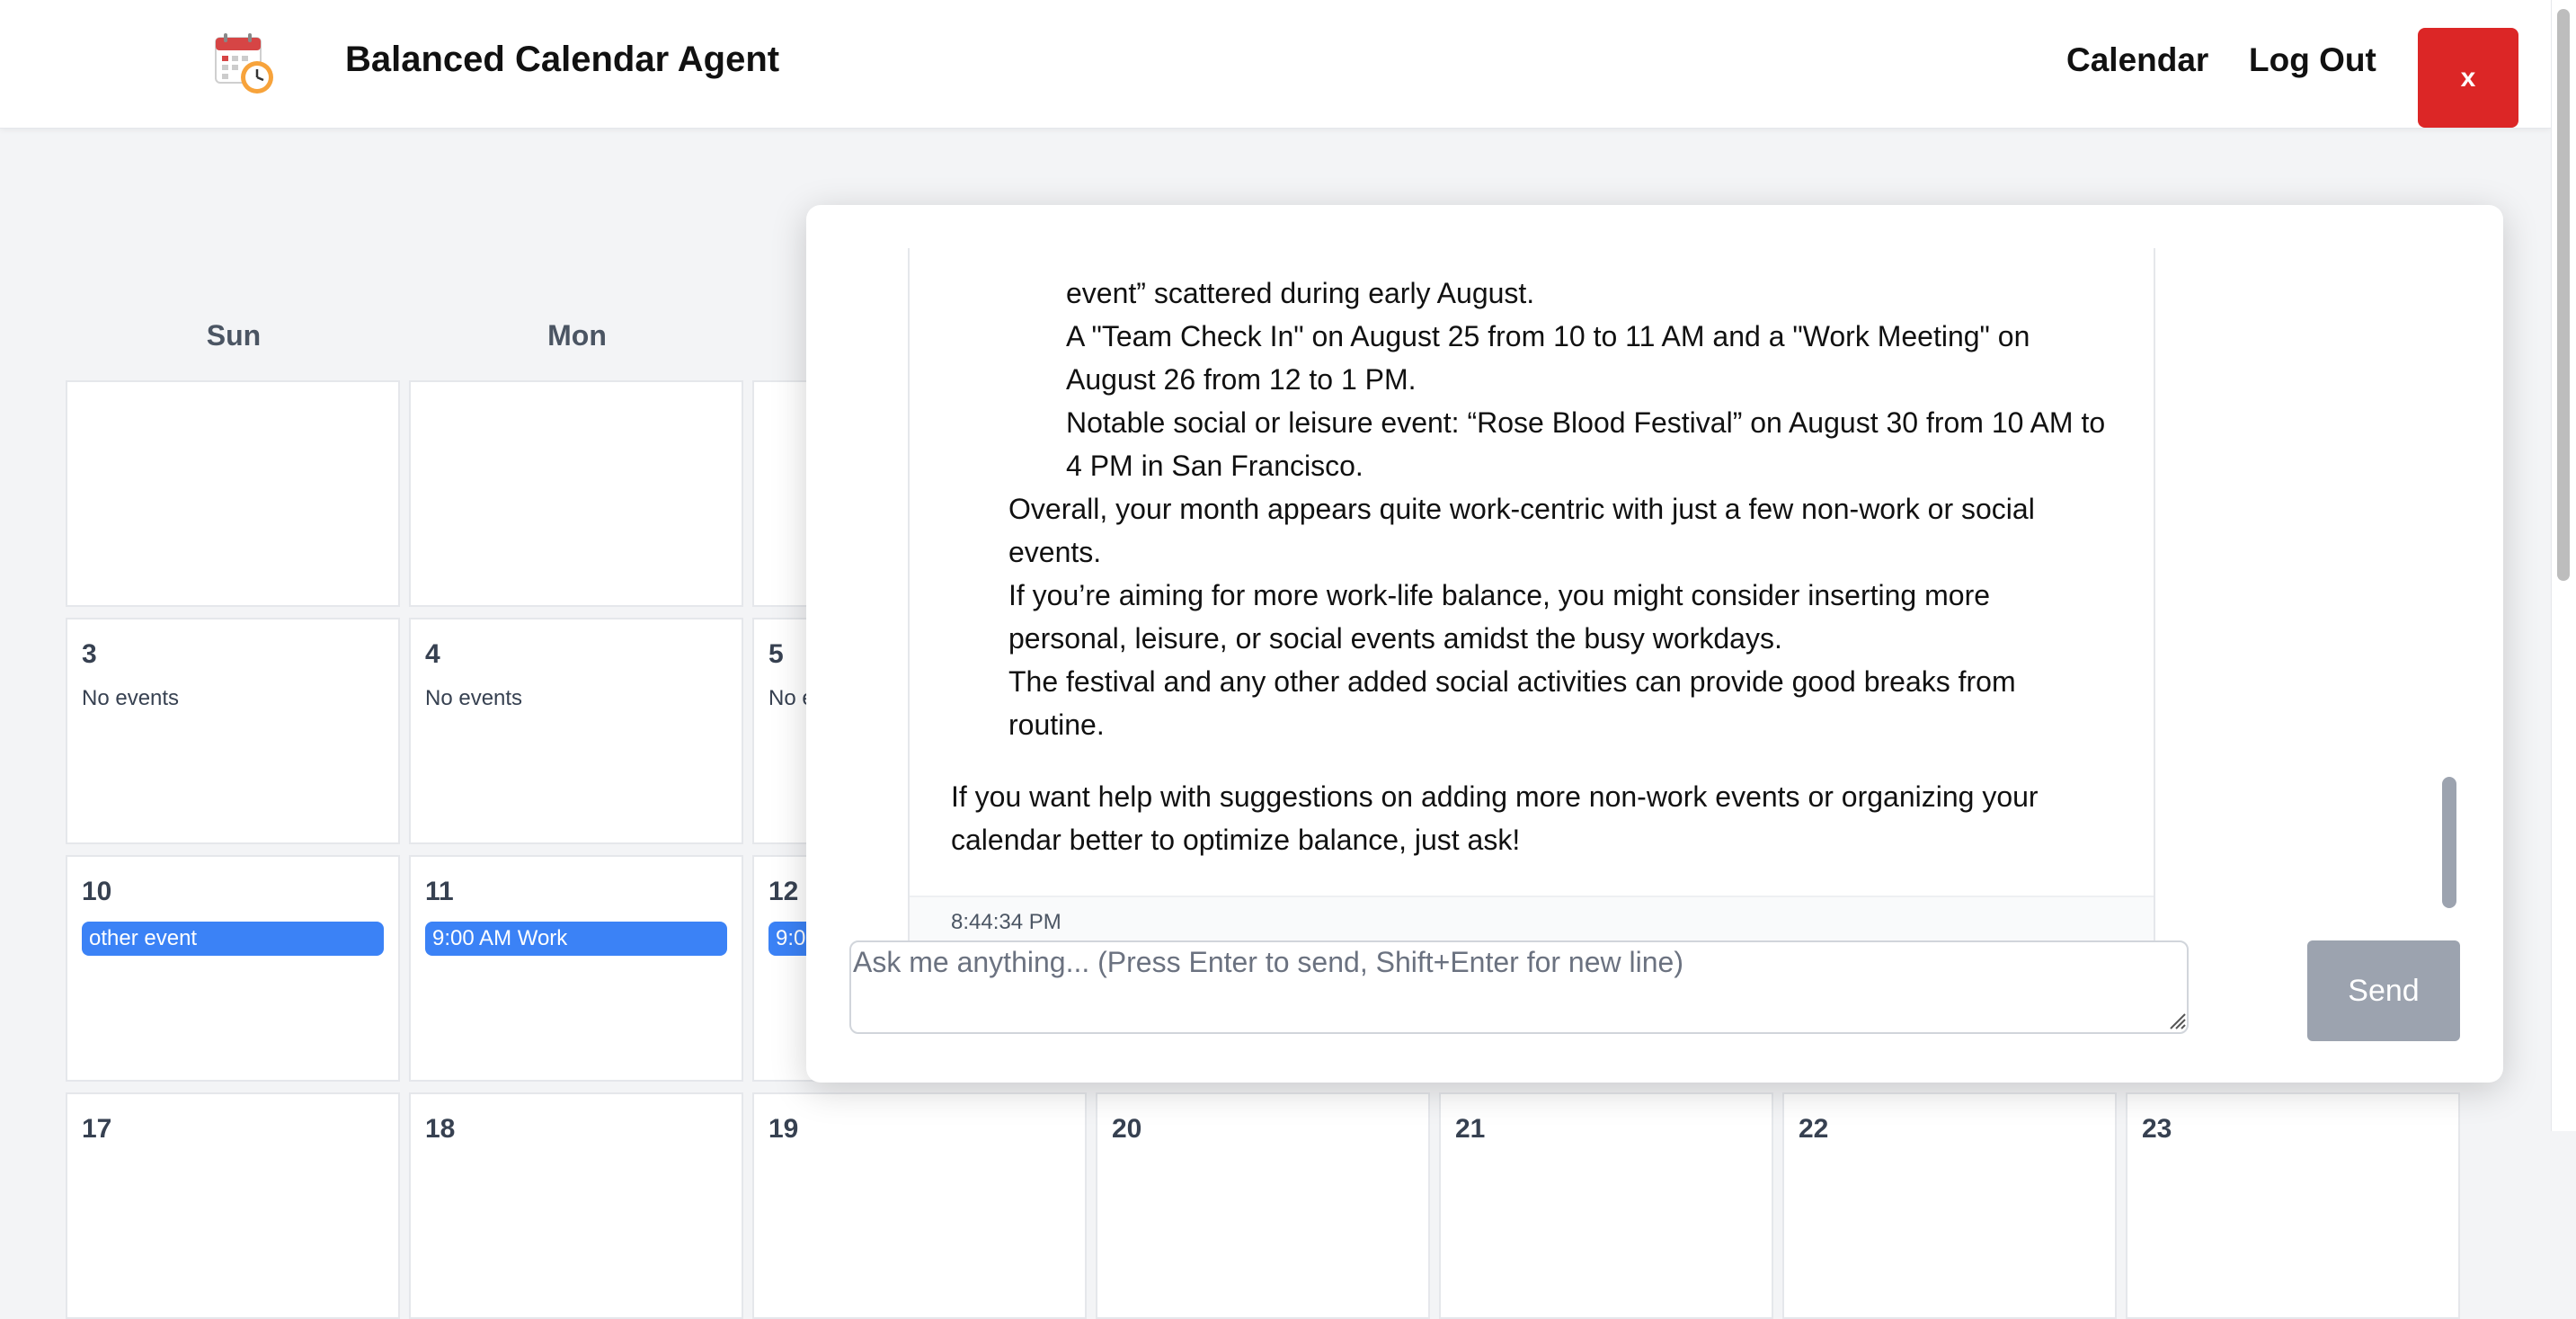  What do you see at coordinates (440, 1129) in the screenshot?
I see `day-number: 18` at bounding box center [440, 1129].